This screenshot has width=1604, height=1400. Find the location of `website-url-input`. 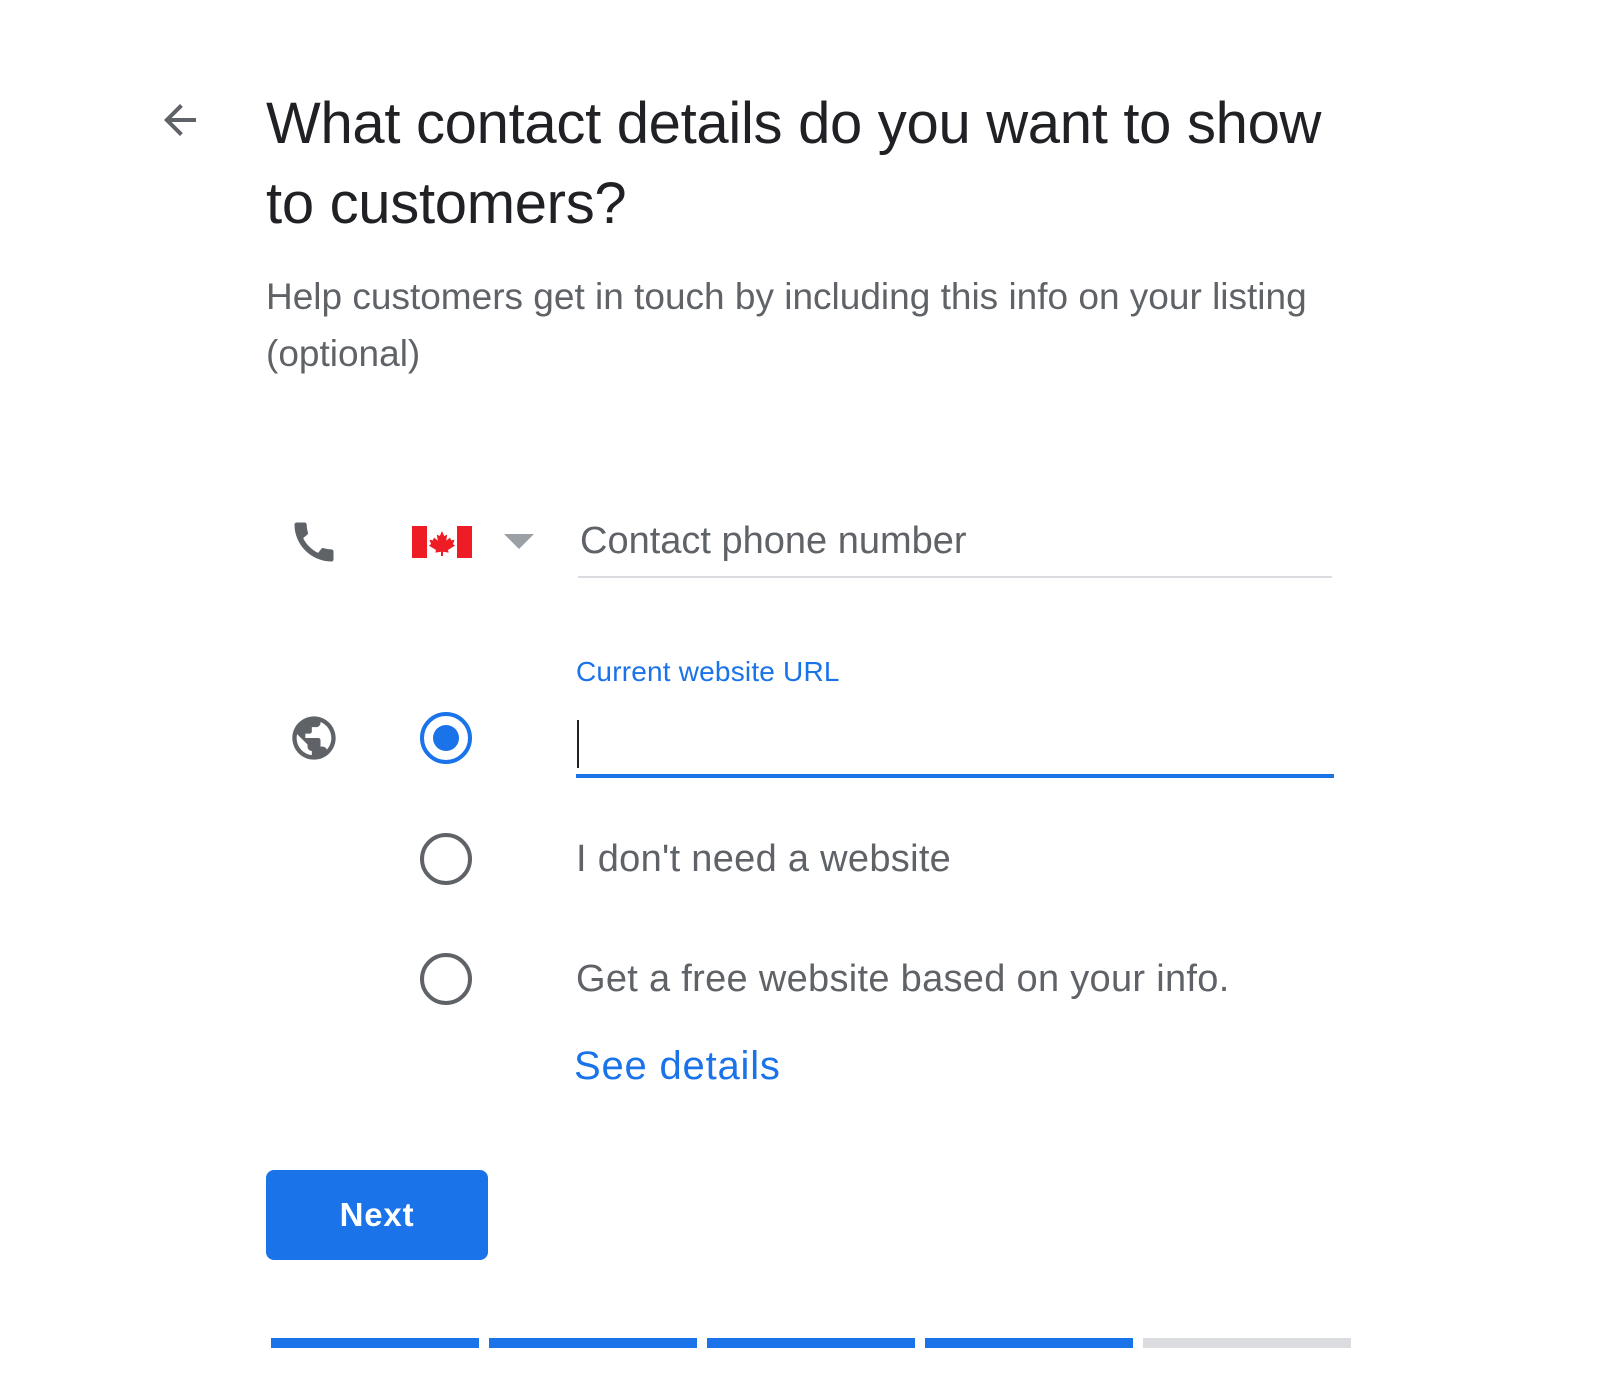

website-url-input is located at coordinates (955, 744).